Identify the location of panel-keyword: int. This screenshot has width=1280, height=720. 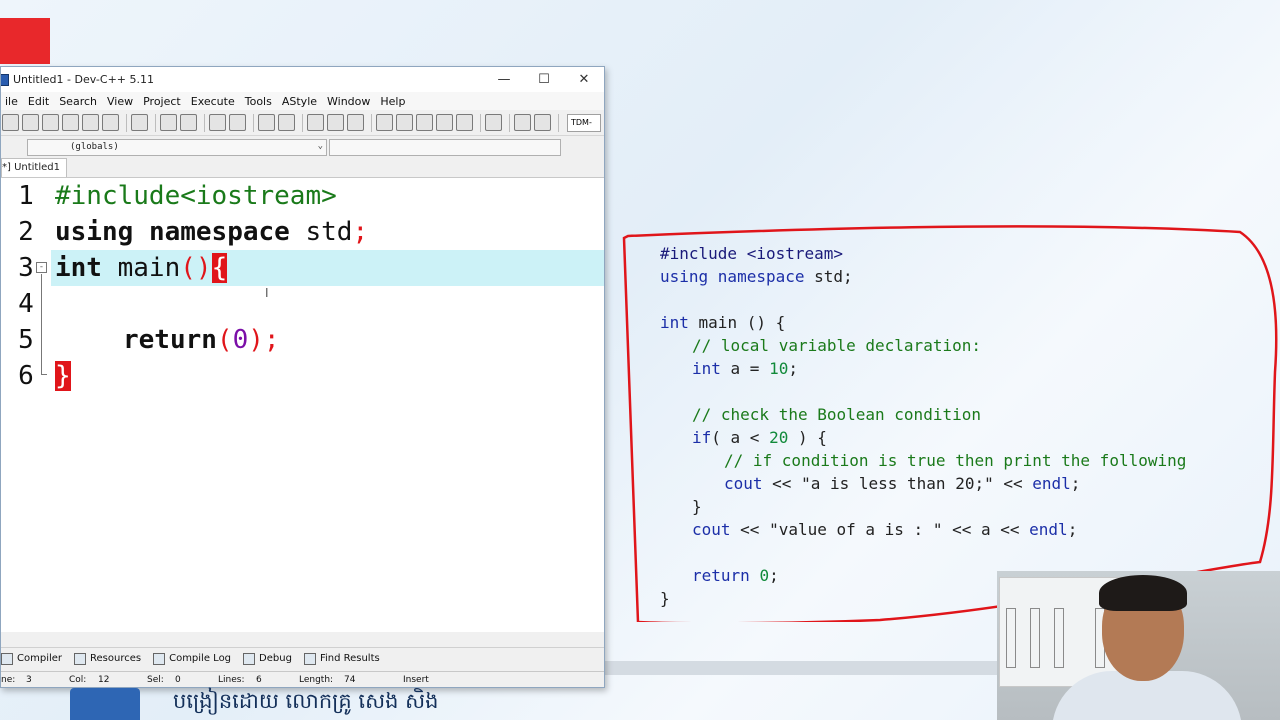
(706, 368).